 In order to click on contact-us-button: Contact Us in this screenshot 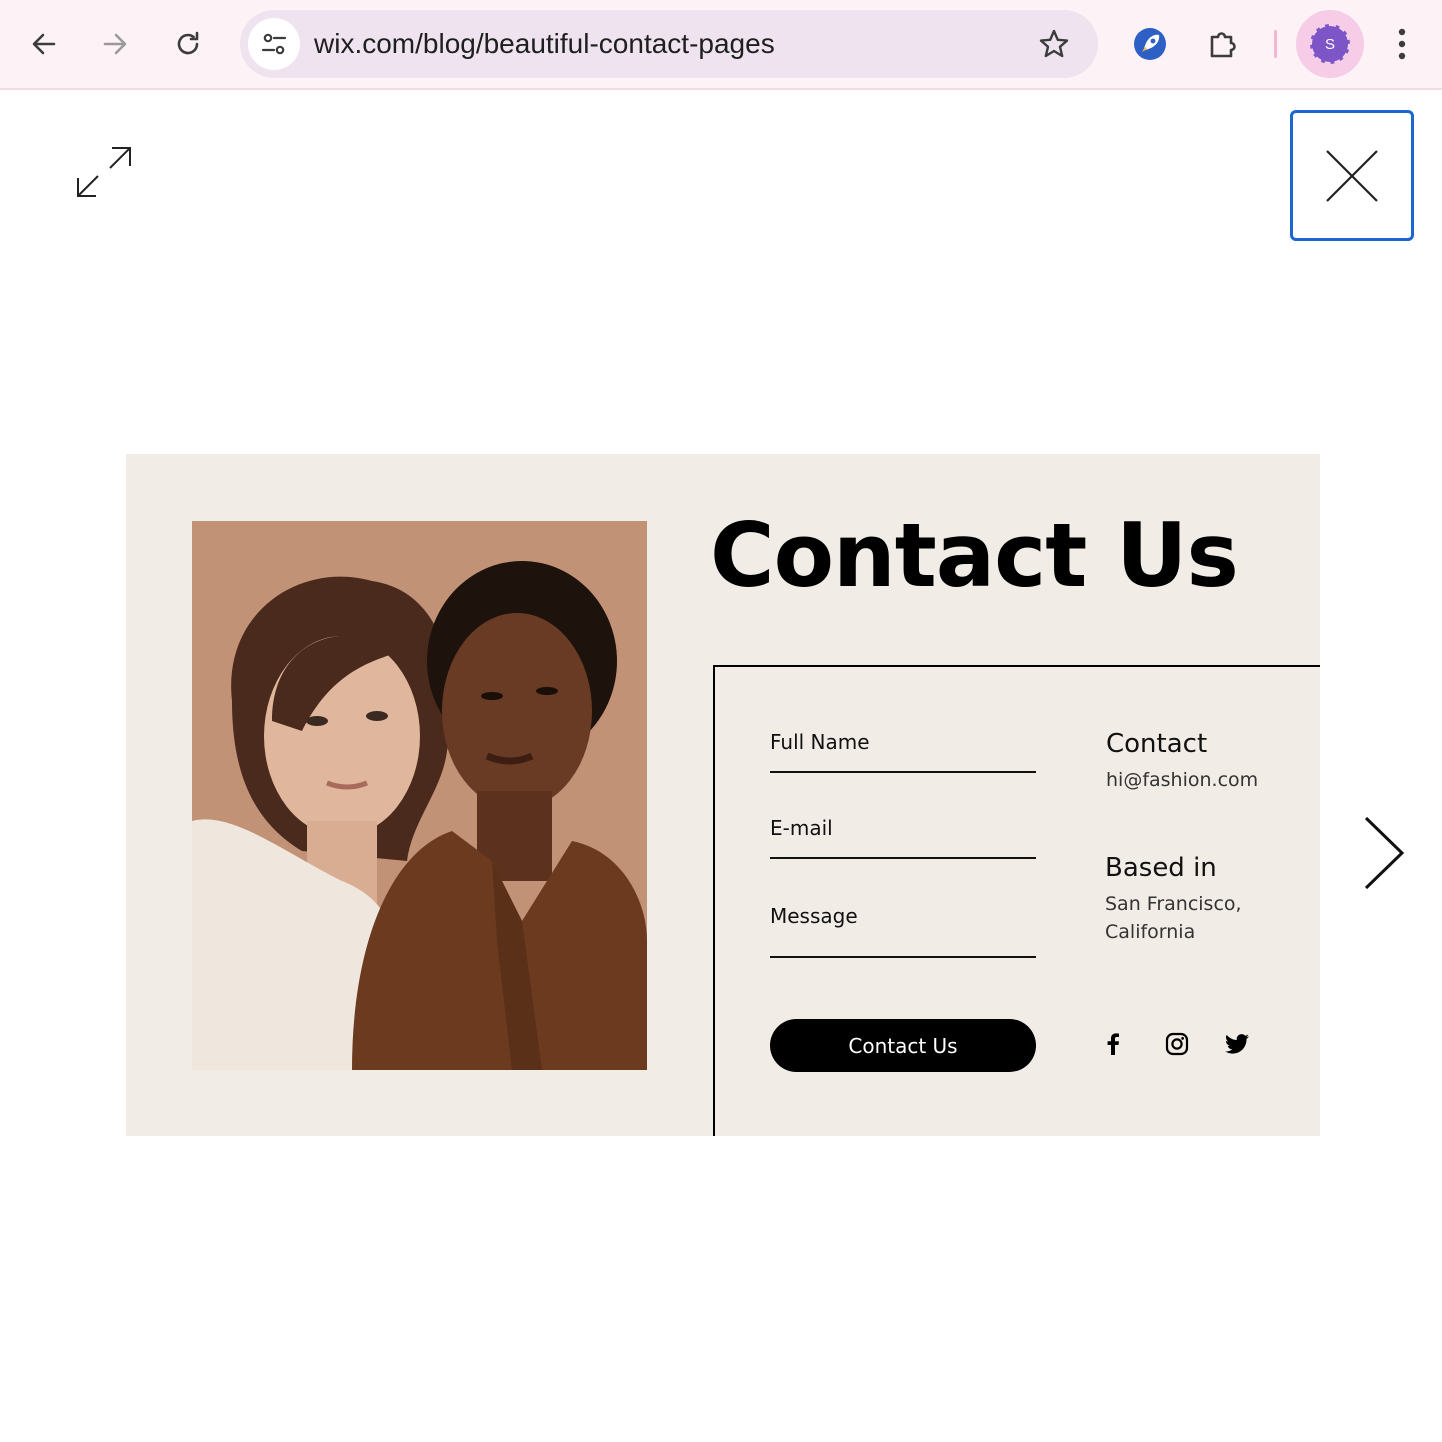, I will do `click(903, 1045)`.